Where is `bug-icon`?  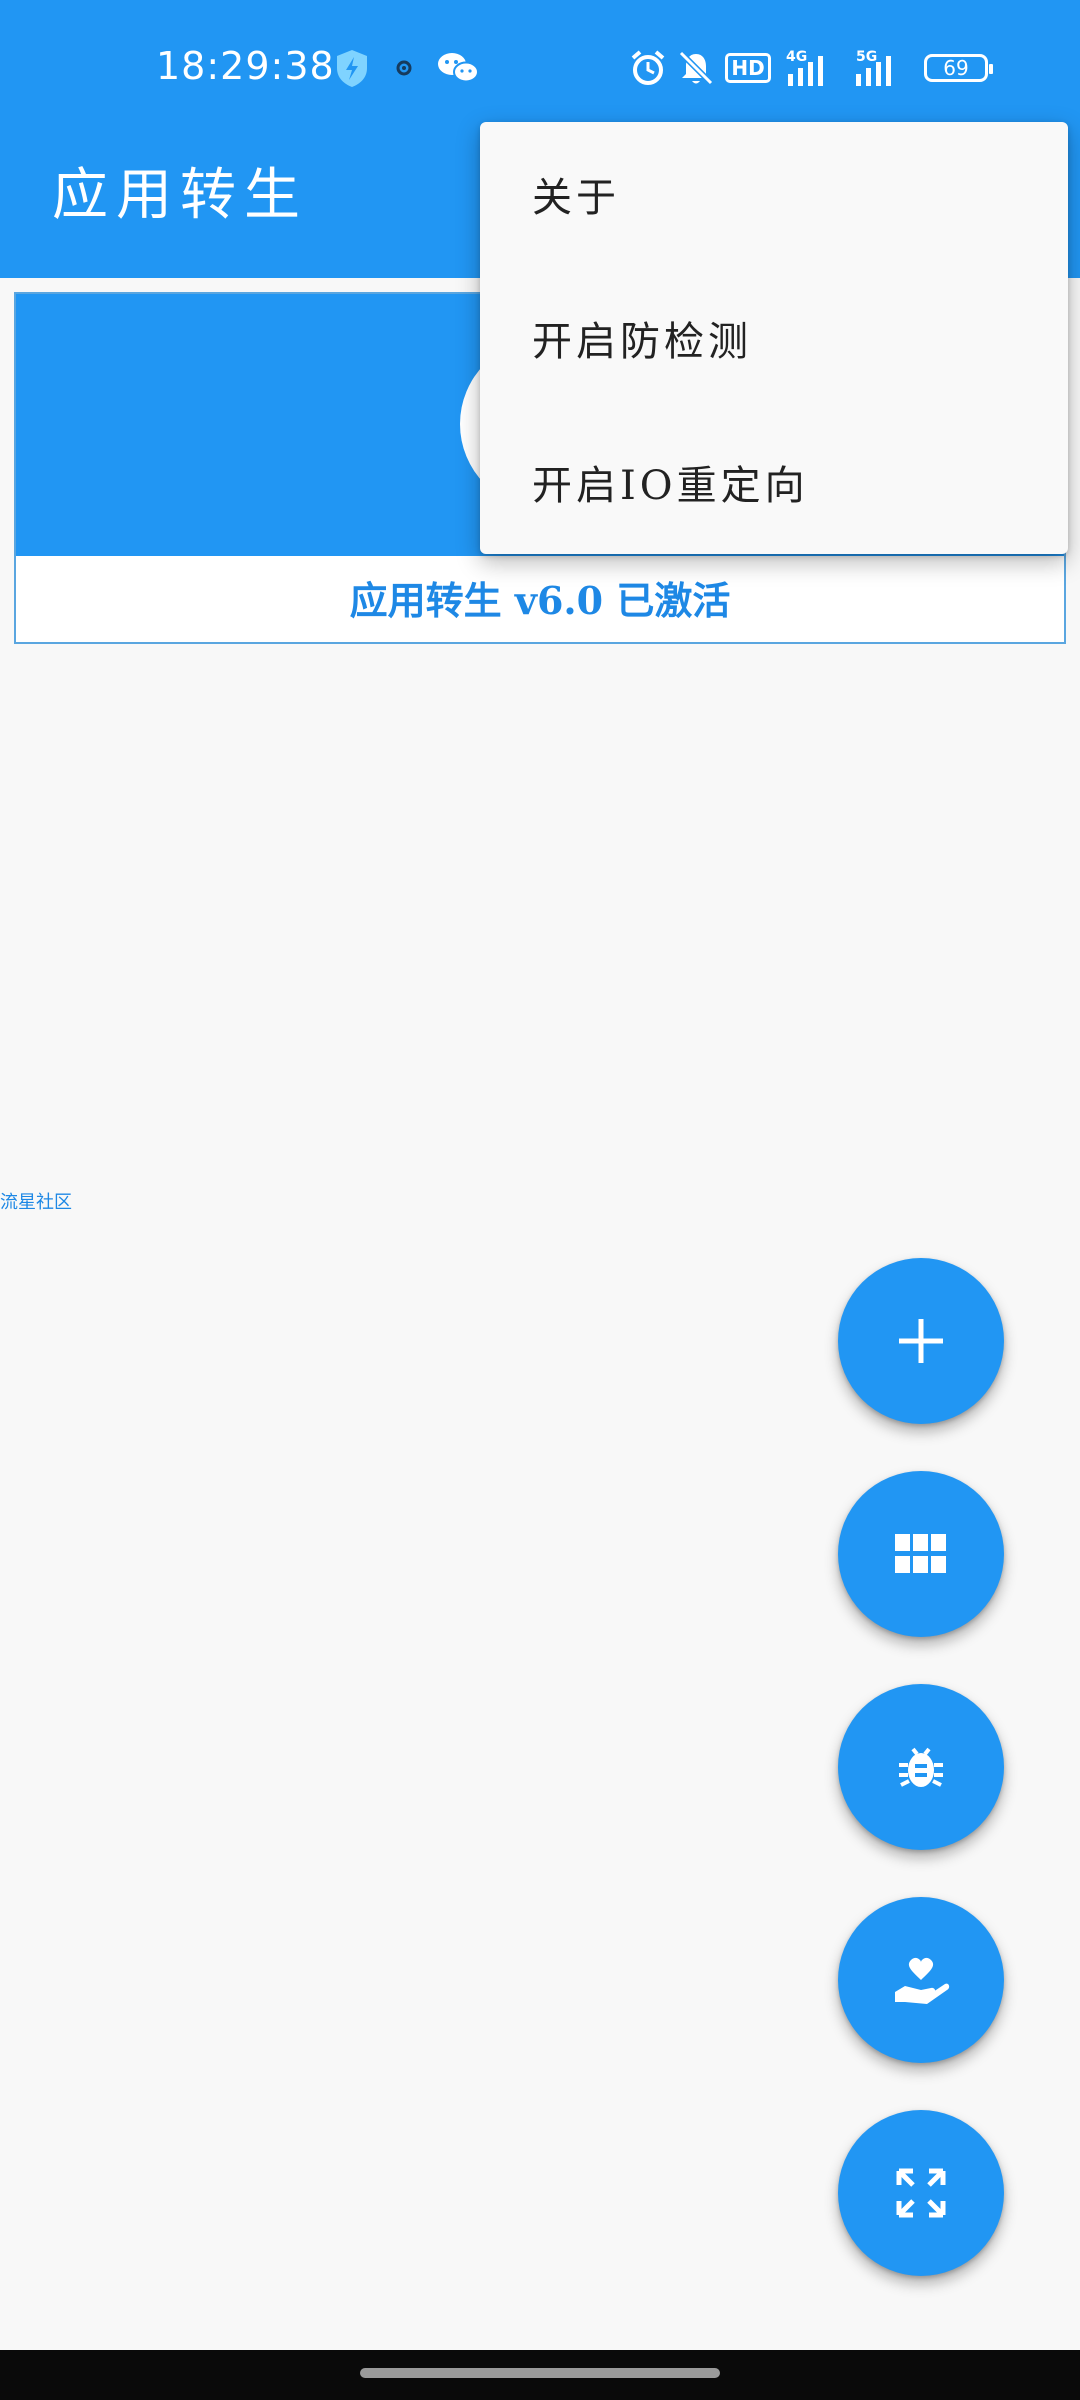 bug-icon is located at coordinates (921, 1767).